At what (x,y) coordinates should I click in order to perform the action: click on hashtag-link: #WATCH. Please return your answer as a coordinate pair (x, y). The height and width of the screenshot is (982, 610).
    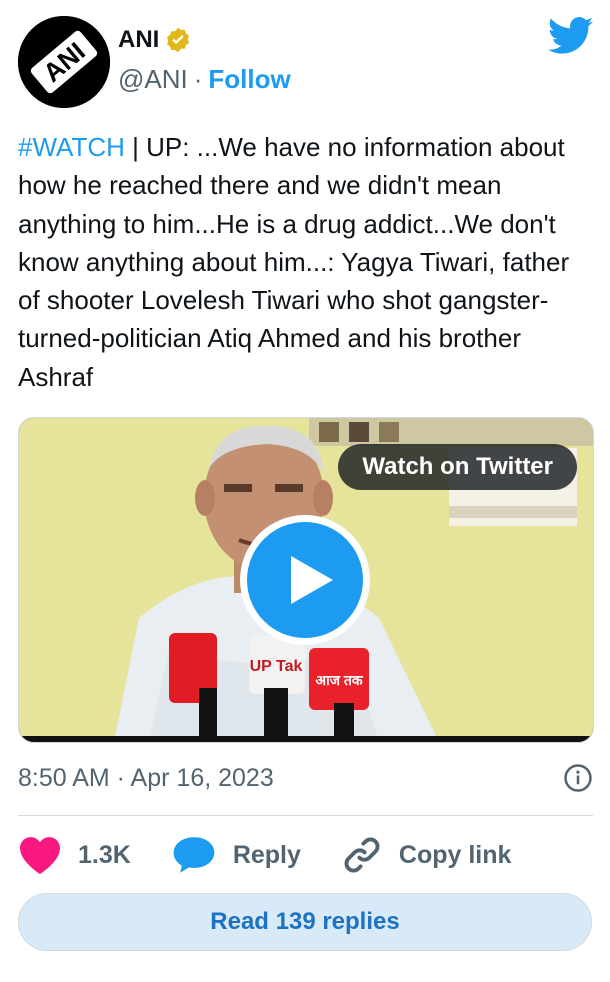
    Looking at the image, I should click on (71, 147).